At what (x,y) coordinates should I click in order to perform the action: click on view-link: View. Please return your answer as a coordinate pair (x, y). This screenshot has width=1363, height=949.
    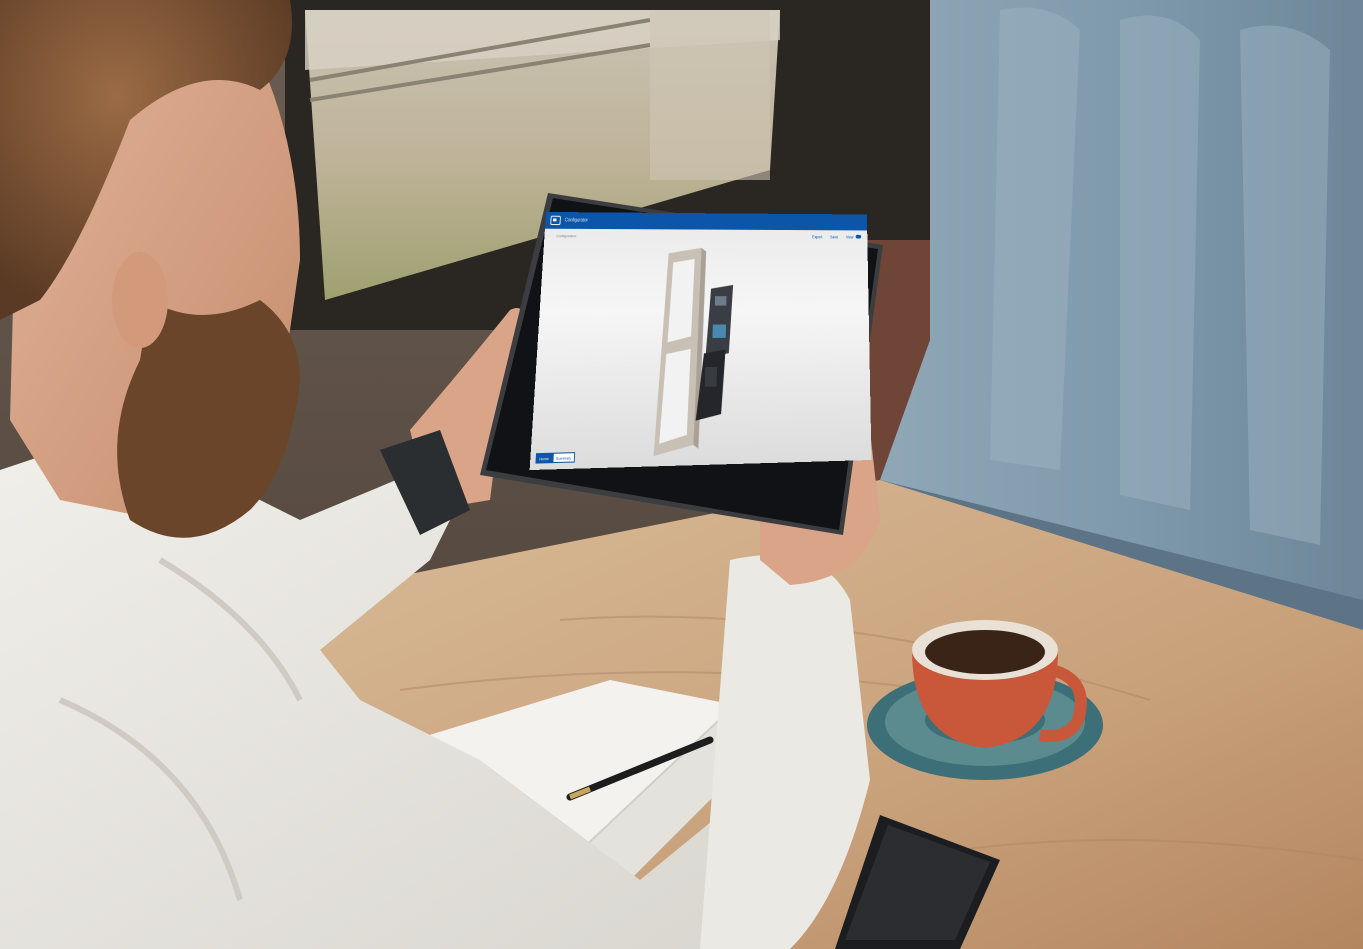
    Looking at the image, I should click on (853, 236).